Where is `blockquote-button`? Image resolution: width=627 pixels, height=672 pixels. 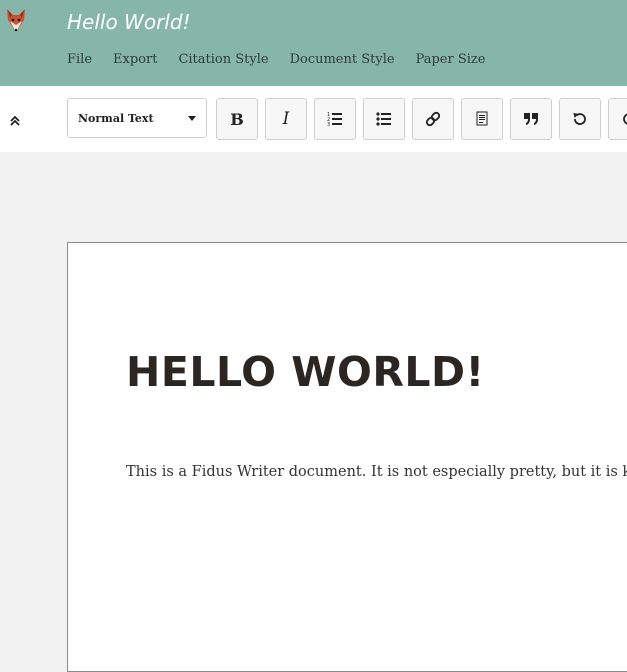 blockquote-button is located at coordinates (531, 119).